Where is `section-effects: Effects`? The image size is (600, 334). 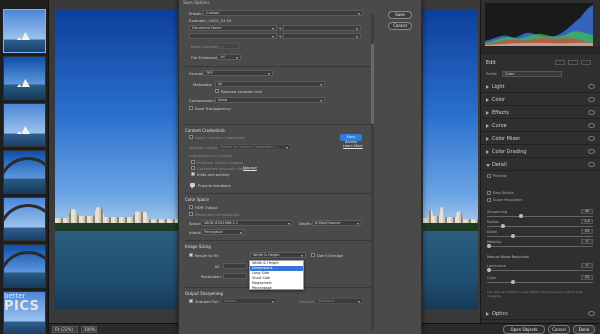
section-effects: Effects is located at coordinates (540, 113).